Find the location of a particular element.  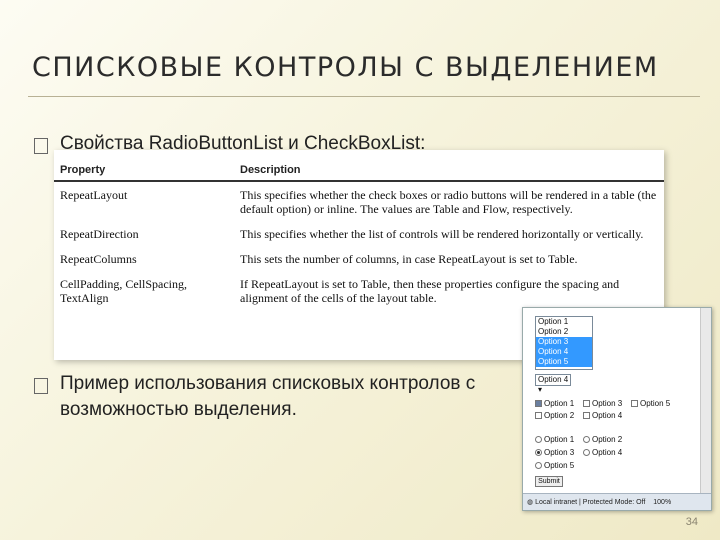

checkbox-label: Option 2 is located at coordinates (559, 415).